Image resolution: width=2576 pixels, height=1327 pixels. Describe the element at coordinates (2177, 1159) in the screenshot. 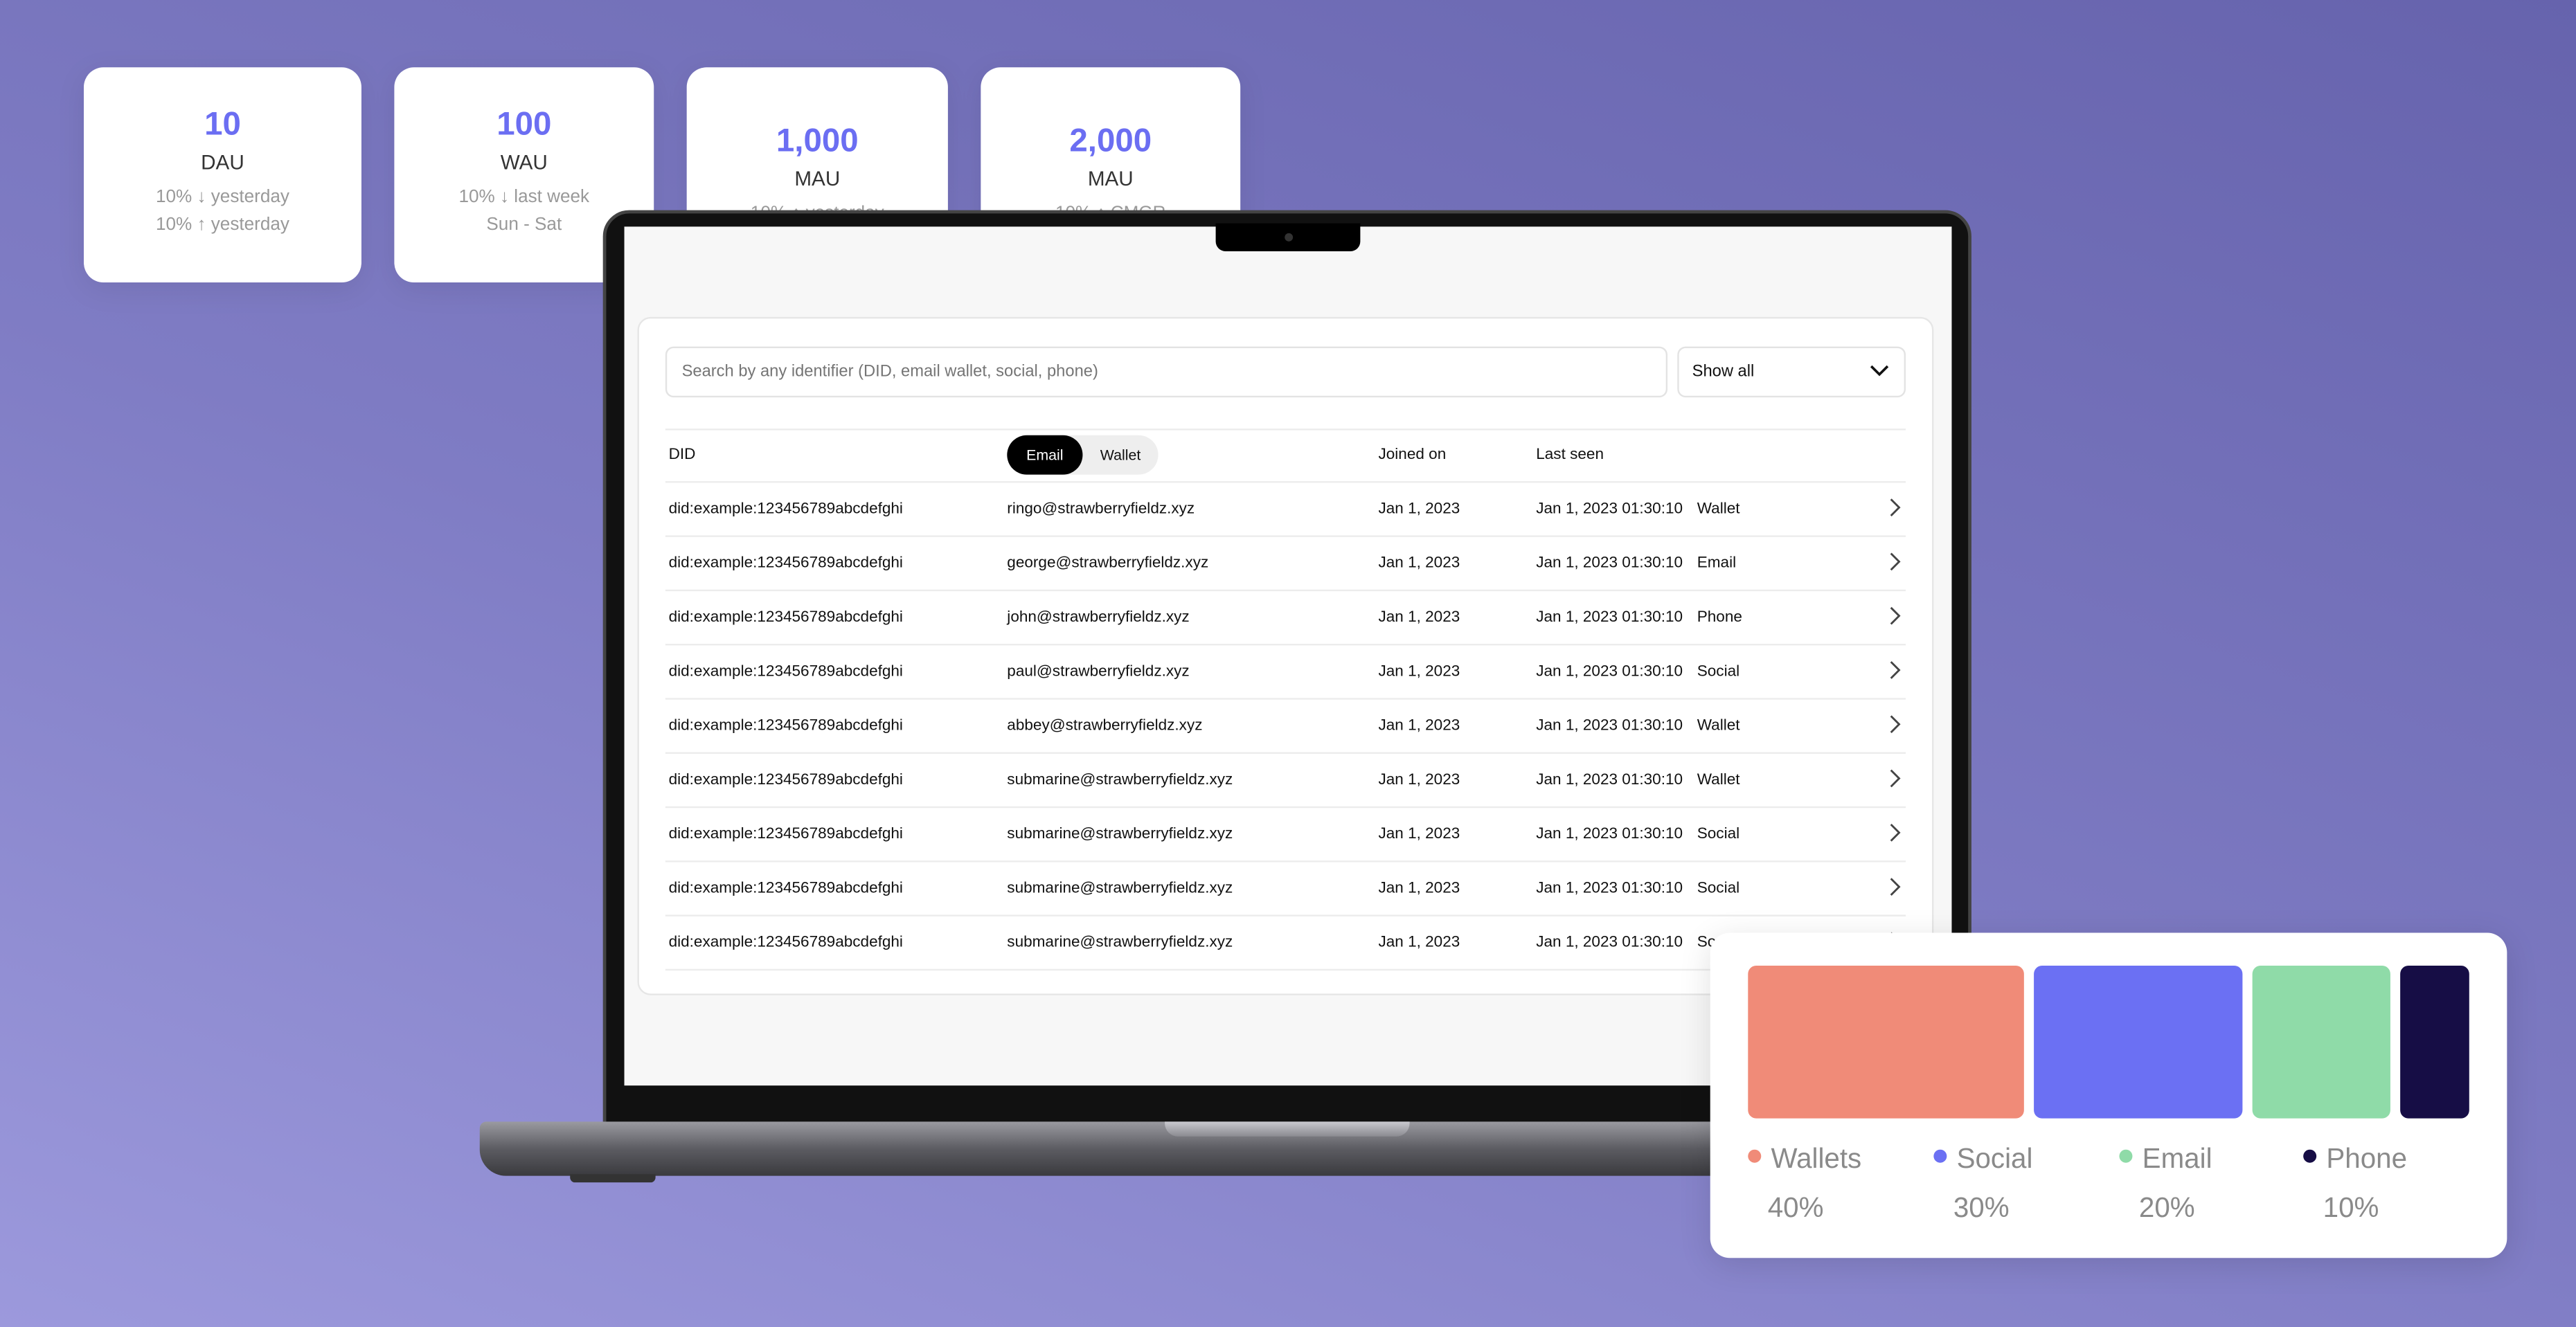

I see `legend-label: Email` at that location.